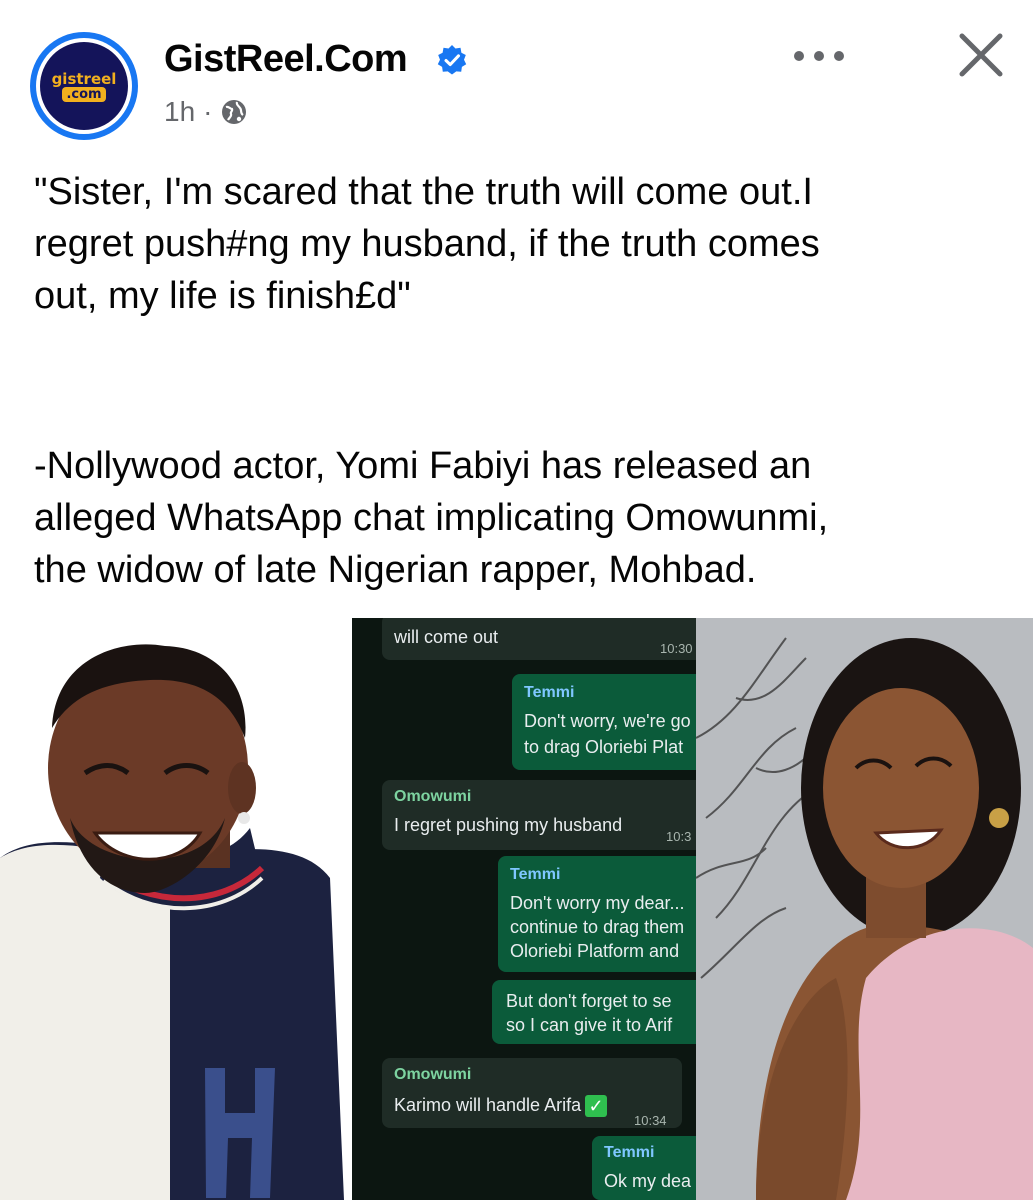 Image resolution: width=1033 pixels, height=1200 pixels. What do you see at coordinates (596, 1106) in the screenshot?
I see `check-mark-icon: ✓` at bounding box center [596, 1106].